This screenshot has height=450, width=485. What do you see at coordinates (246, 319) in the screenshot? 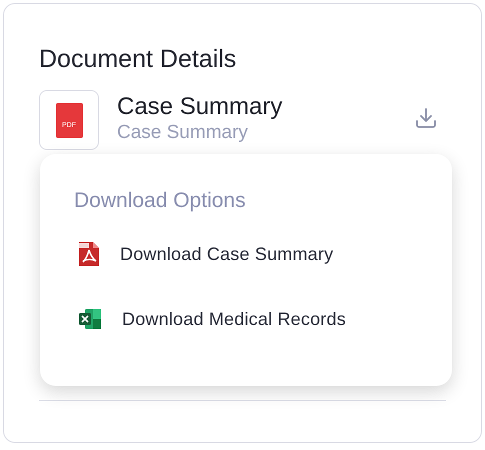
I see `menu-item: Download Medical Records` at bounding box center [246, 319].